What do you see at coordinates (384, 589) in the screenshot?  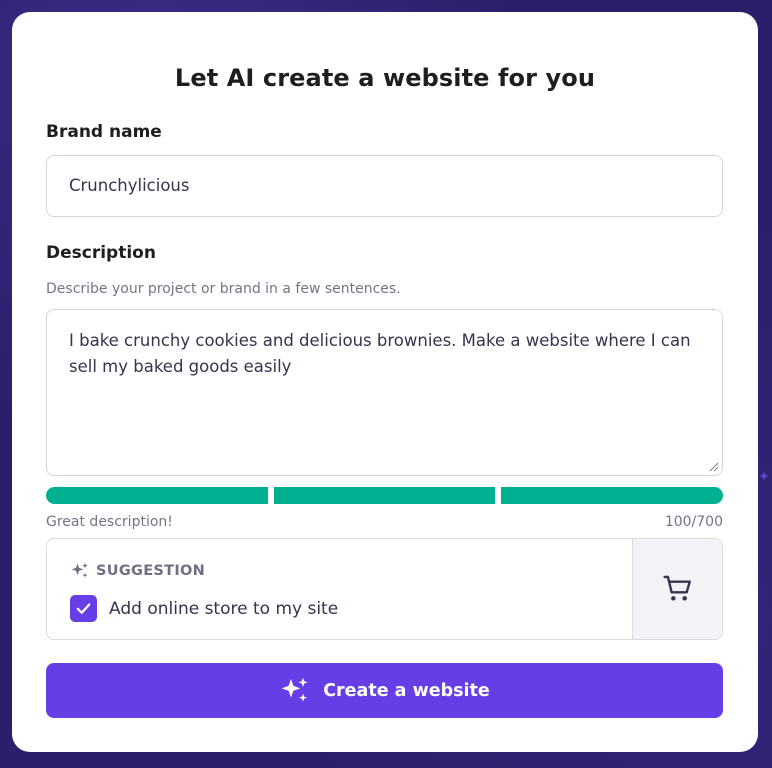 I see `suggestion-box: SUGGESTION Add online store to my site` at bounding box center [384, 589].